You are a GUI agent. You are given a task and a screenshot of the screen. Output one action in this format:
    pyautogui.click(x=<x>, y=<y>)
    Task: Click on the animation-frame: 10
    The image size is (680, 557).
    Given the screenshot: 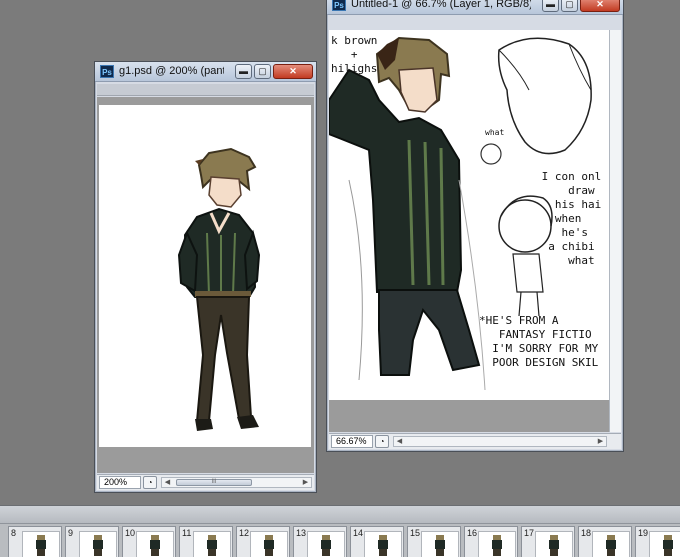 What is the action you would take?
    pyautogui.click(x=149, y=541)
    